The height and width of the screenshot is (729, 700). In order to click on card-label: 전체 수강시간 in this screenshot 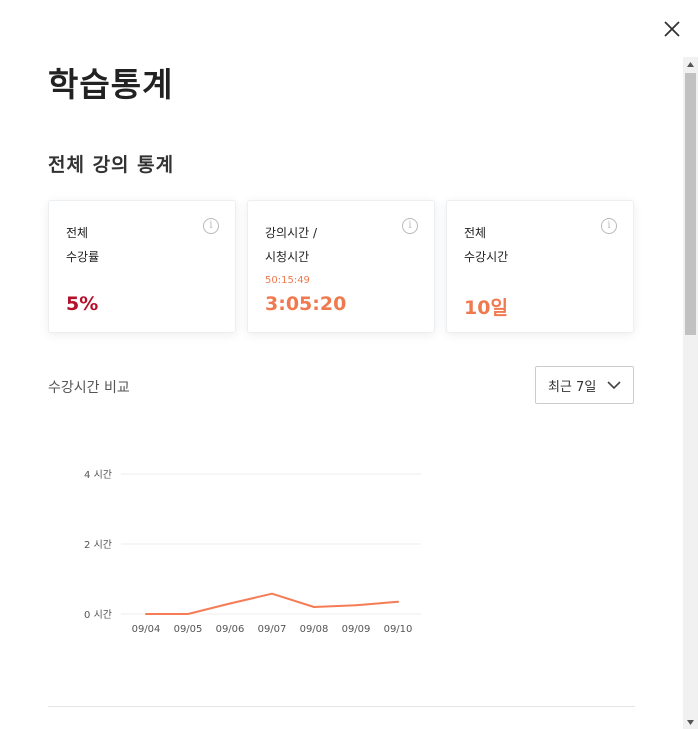, I will do `click(486, 245)`.